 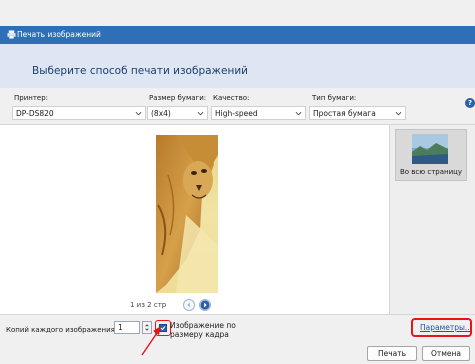 I want to click on paper-size-value: (8x4), so click(x=161, y=113).